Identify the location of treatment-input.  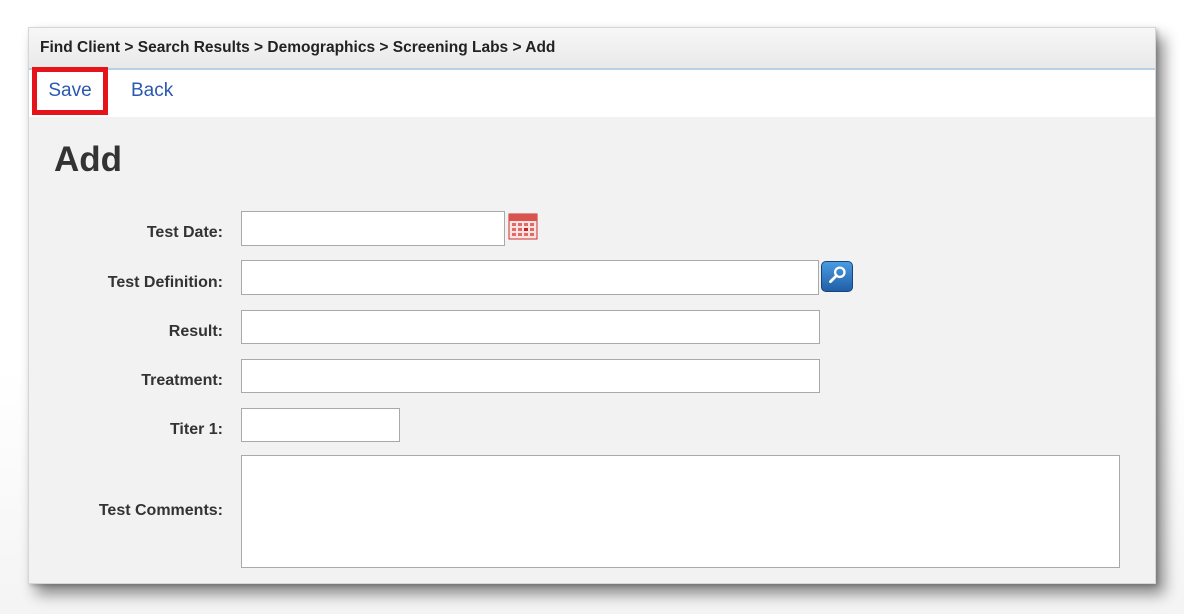
(530, 376).